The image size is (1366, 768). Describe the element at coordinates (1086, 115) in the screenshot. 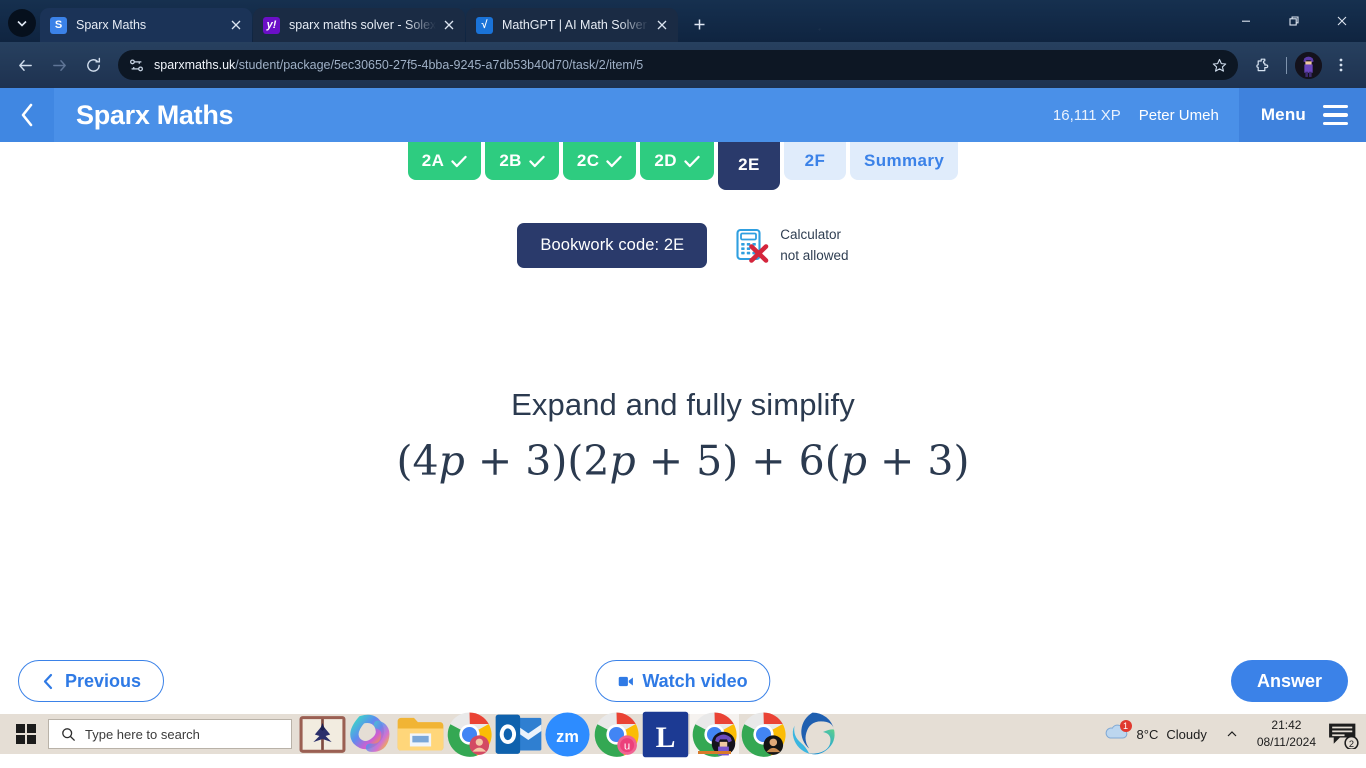

I see `xp-counter: 16,111 XP` at that location.